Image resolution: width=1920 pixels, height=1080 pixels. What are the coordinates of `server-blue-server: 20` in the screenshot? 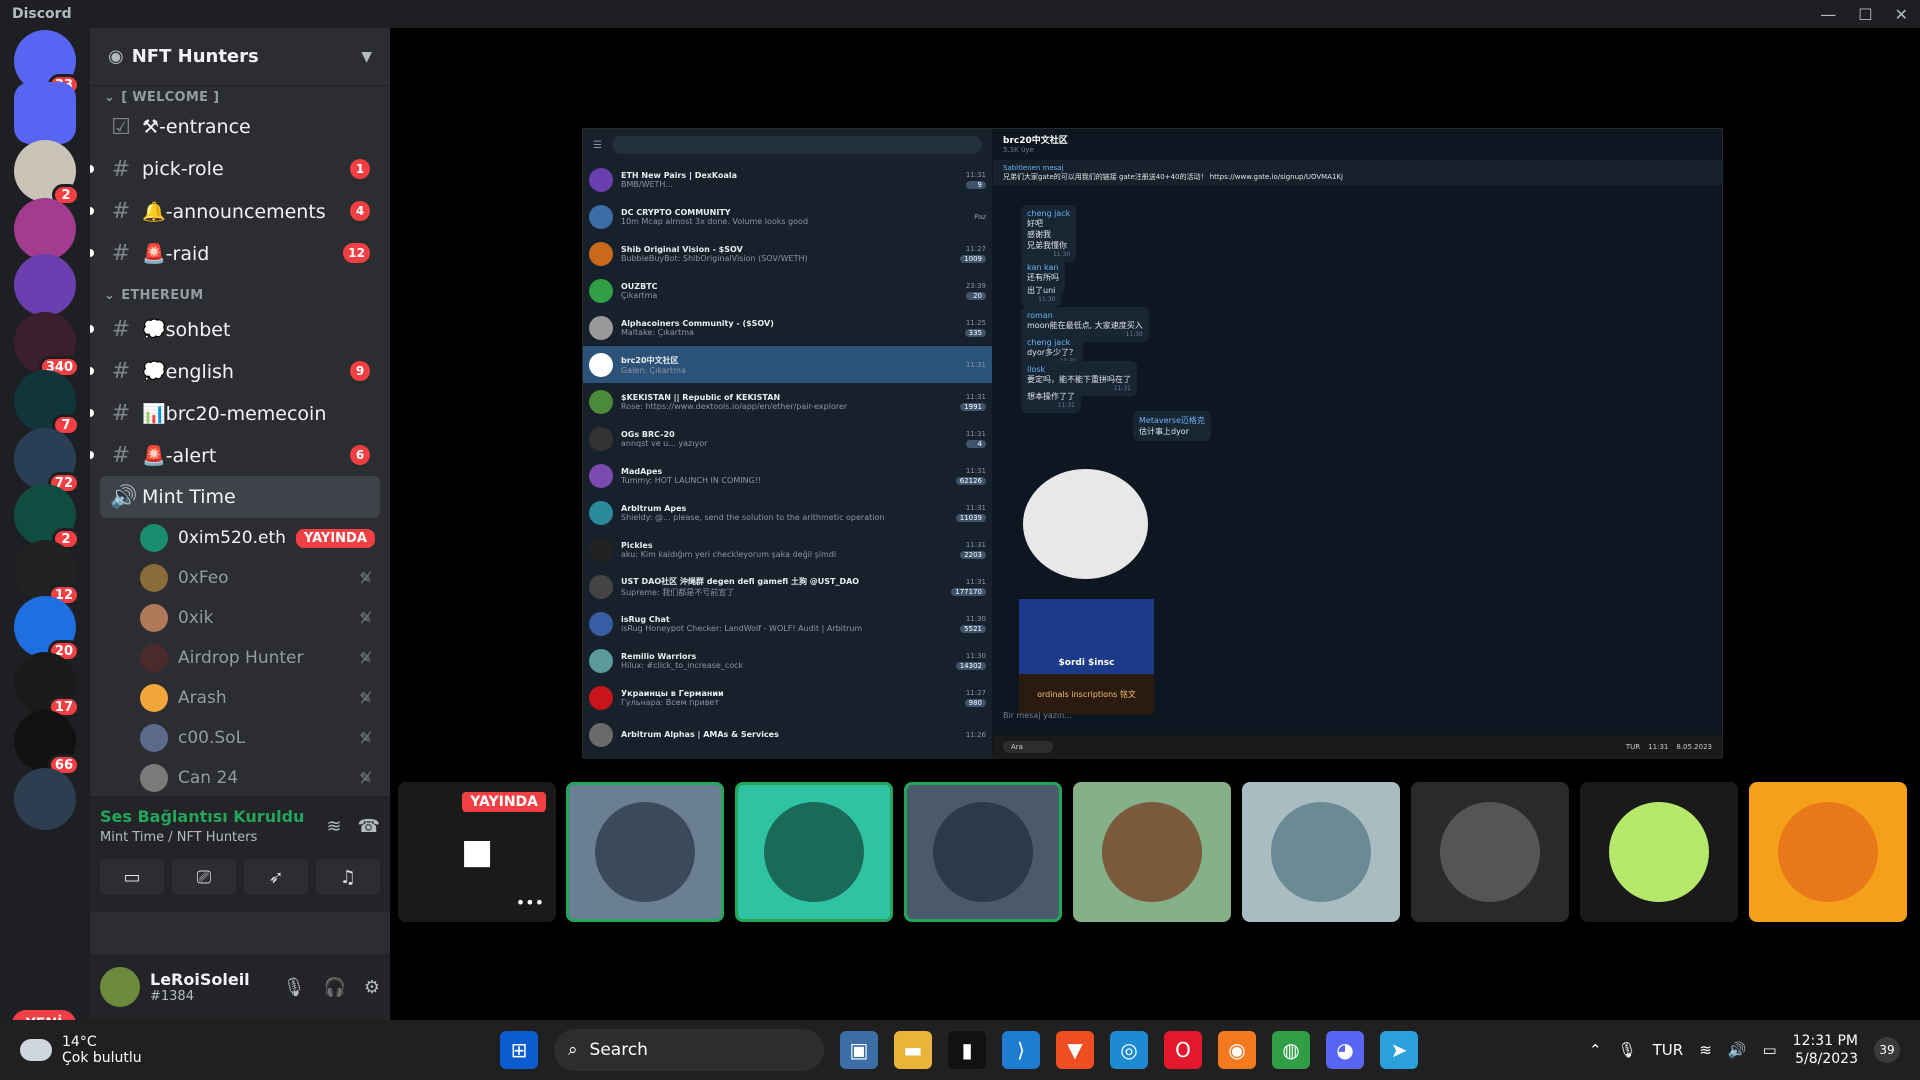 It's located at (47, 629).